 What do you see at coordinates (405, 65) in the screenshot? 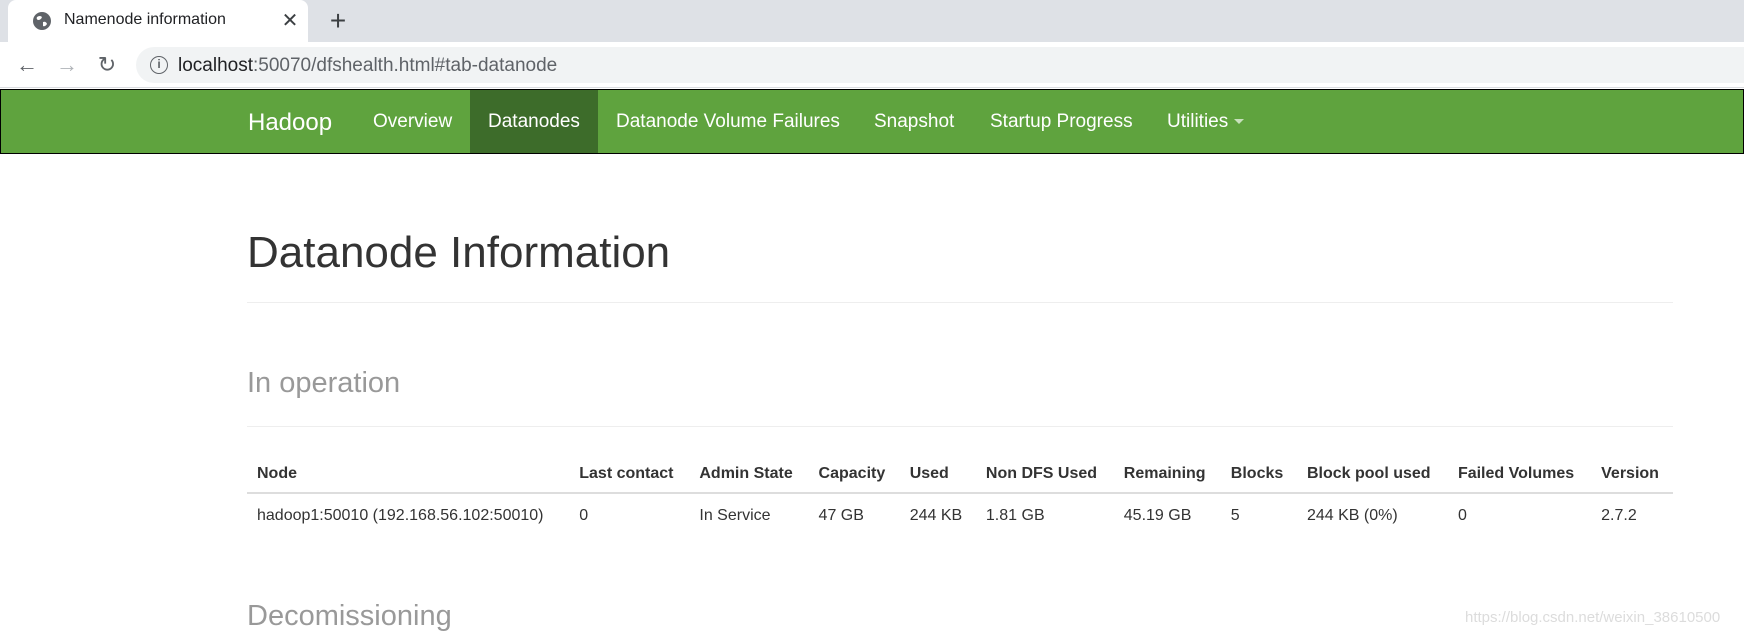
I see `url-path: :50070/dfshealth.html#tab-datanode` at bounding box center [405, 65].